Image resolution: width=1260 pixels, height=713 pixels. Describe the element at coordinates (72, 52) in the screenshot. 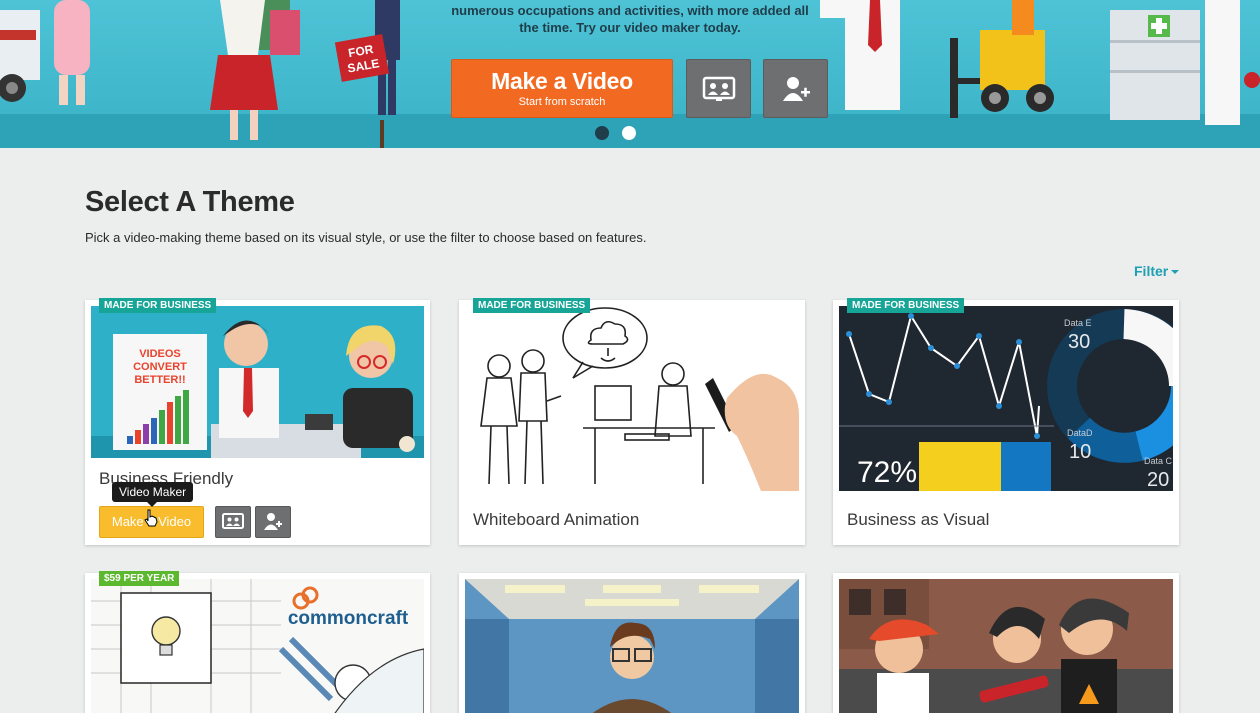

I see `nurse-illustration` at that location.